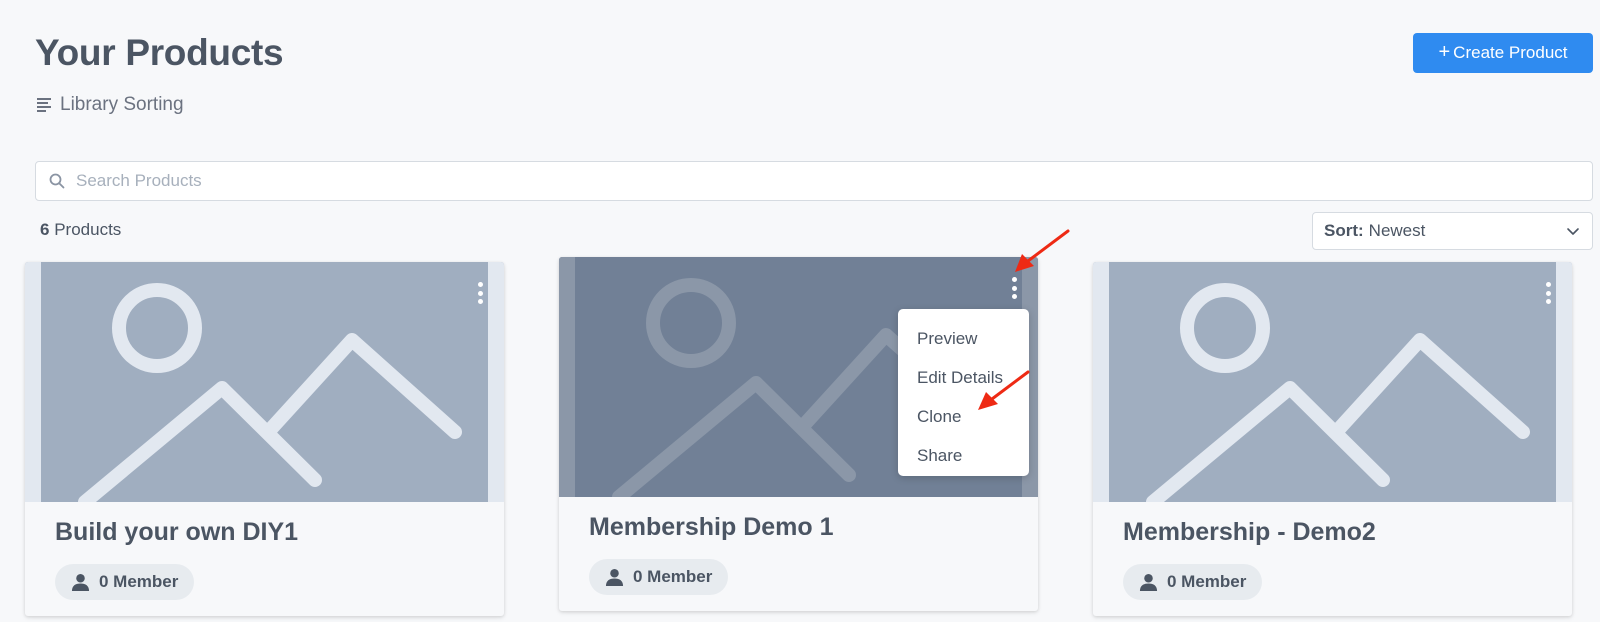  What do you see at coordinates (88, 229) in the screenshot?
I see `product-count-label: Products` at bounding box center [88, 229].